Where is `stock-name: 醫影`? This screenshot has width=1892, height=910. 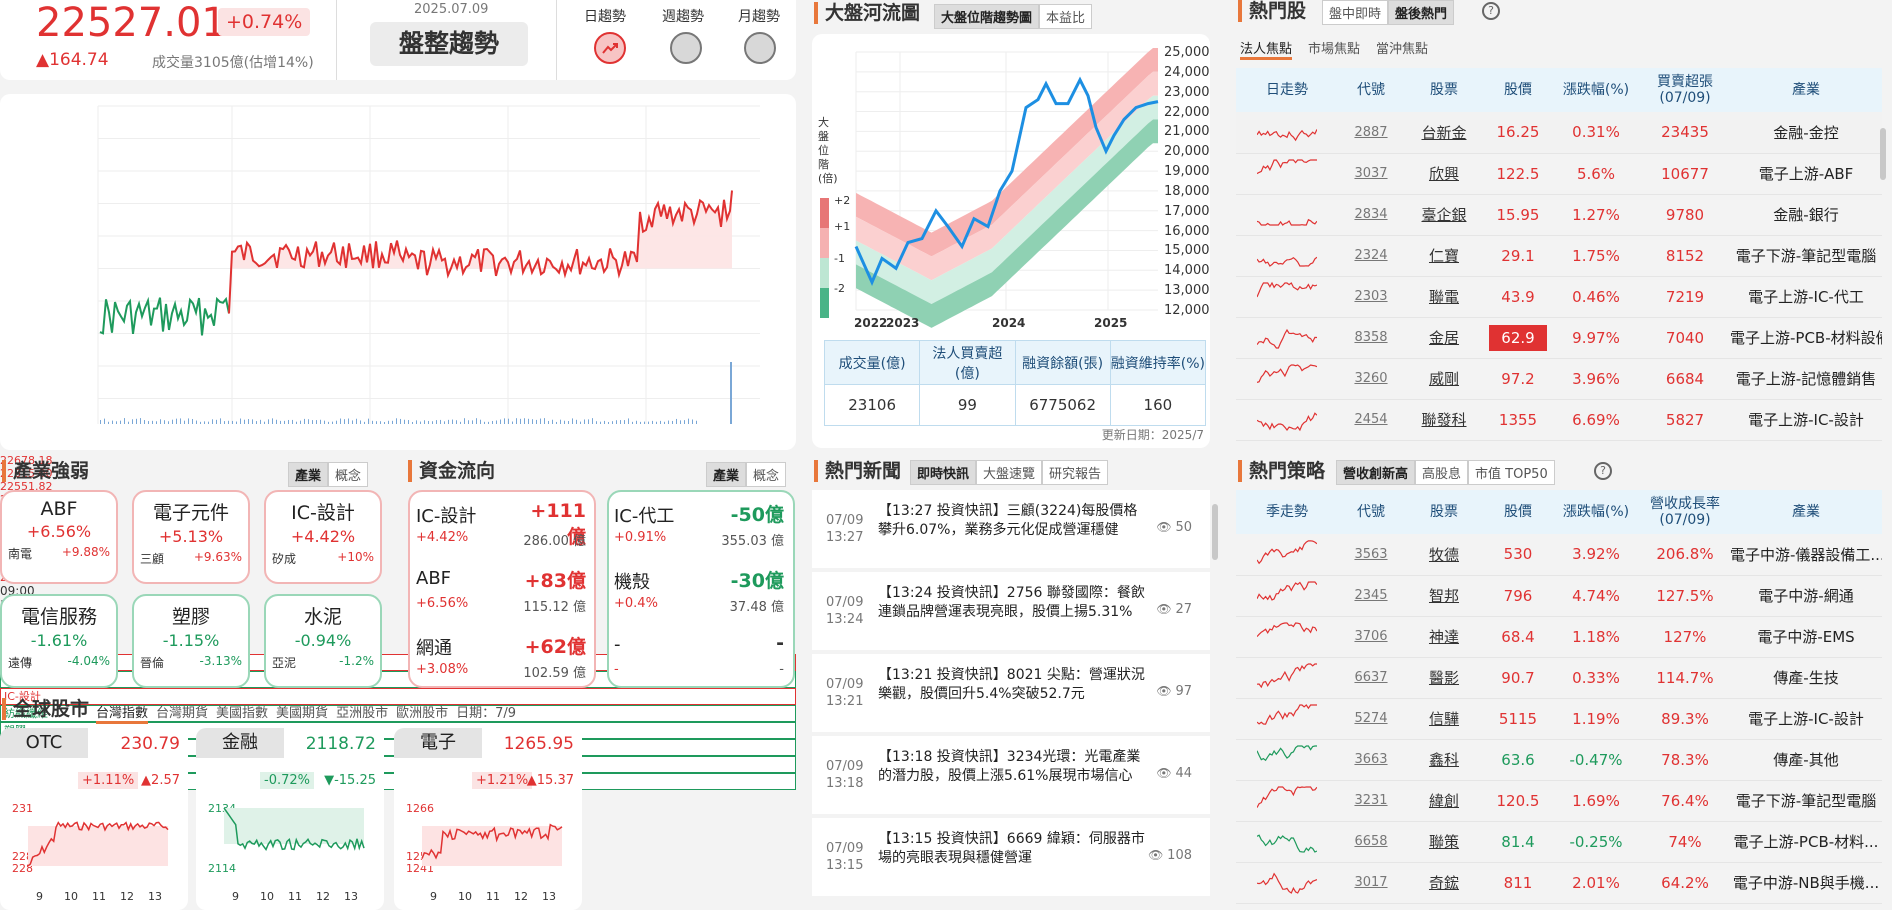
stock-name: 醫影 is located at coordinates (1444, 678).